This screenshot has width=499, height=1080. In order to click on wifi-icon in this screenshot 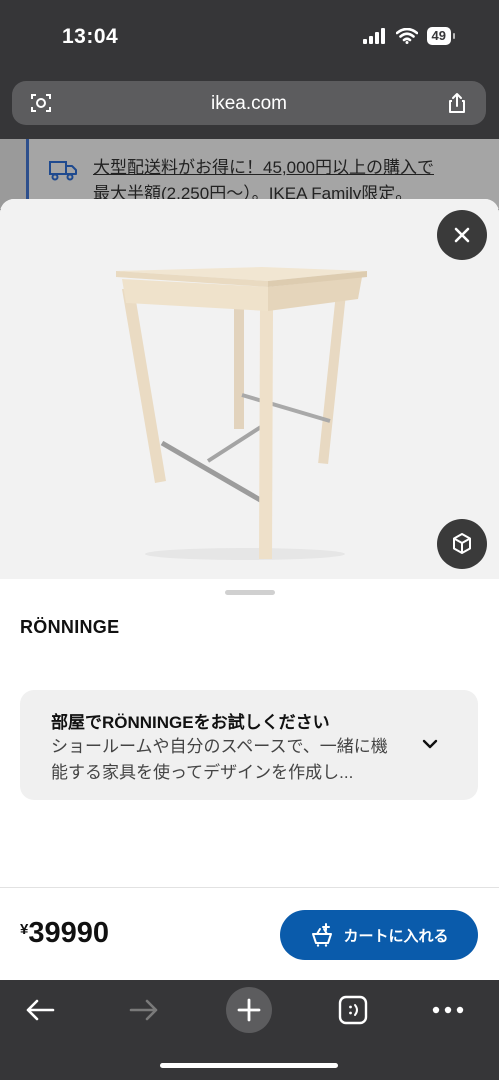, I will do `click(406, 36)`.